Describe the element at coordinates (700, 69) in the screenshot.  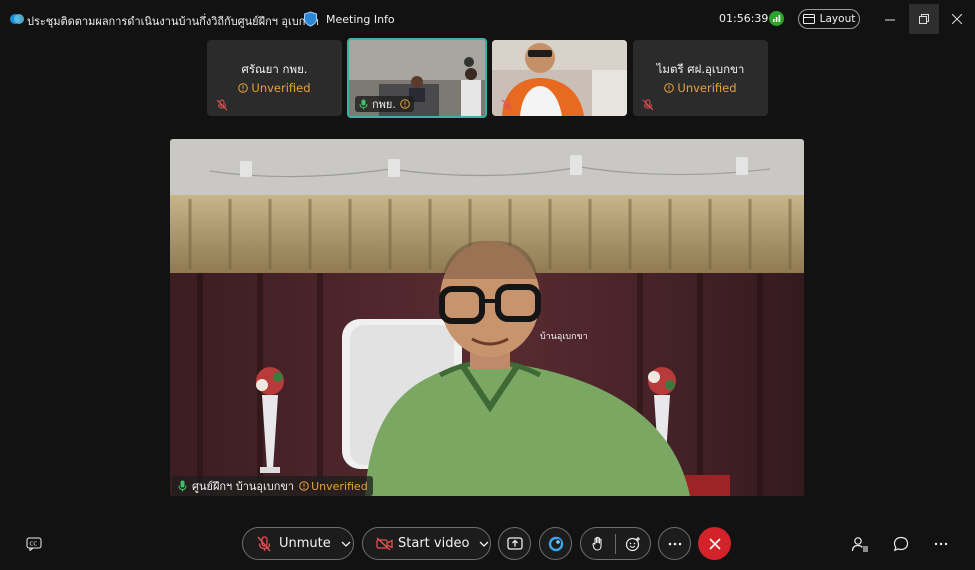
I see `participant-name: ไมตรี ศฝ.อุเบกขา` at that location.